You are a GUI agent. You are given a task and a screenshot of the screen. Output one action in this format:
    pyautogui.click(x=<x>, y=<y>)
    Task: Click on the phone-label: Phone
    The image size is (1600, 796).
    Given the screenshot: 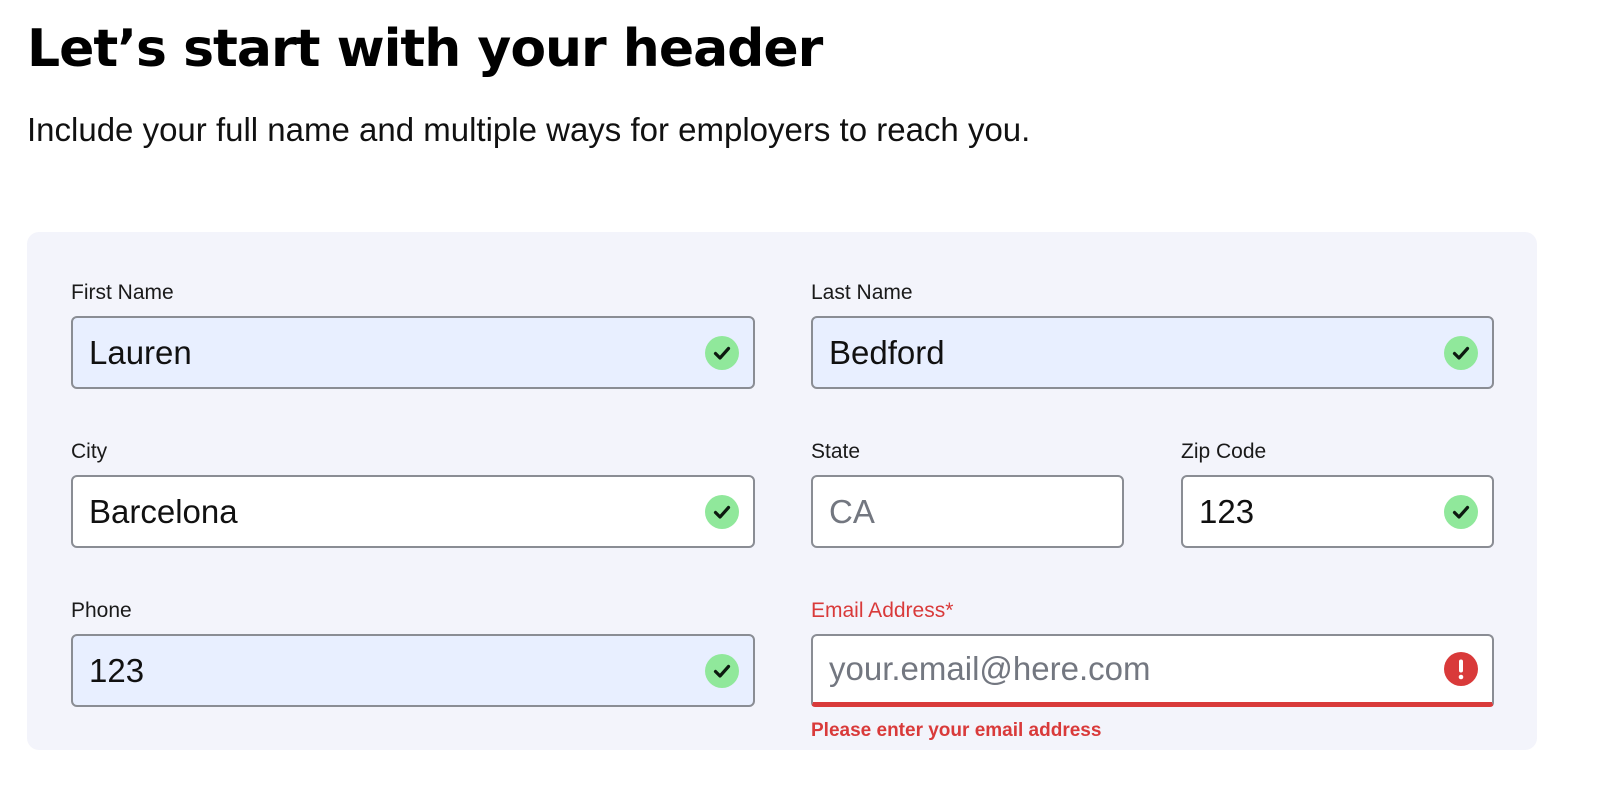 What is the action you would take?
    pyautogui.click(x=101, y=610)
    